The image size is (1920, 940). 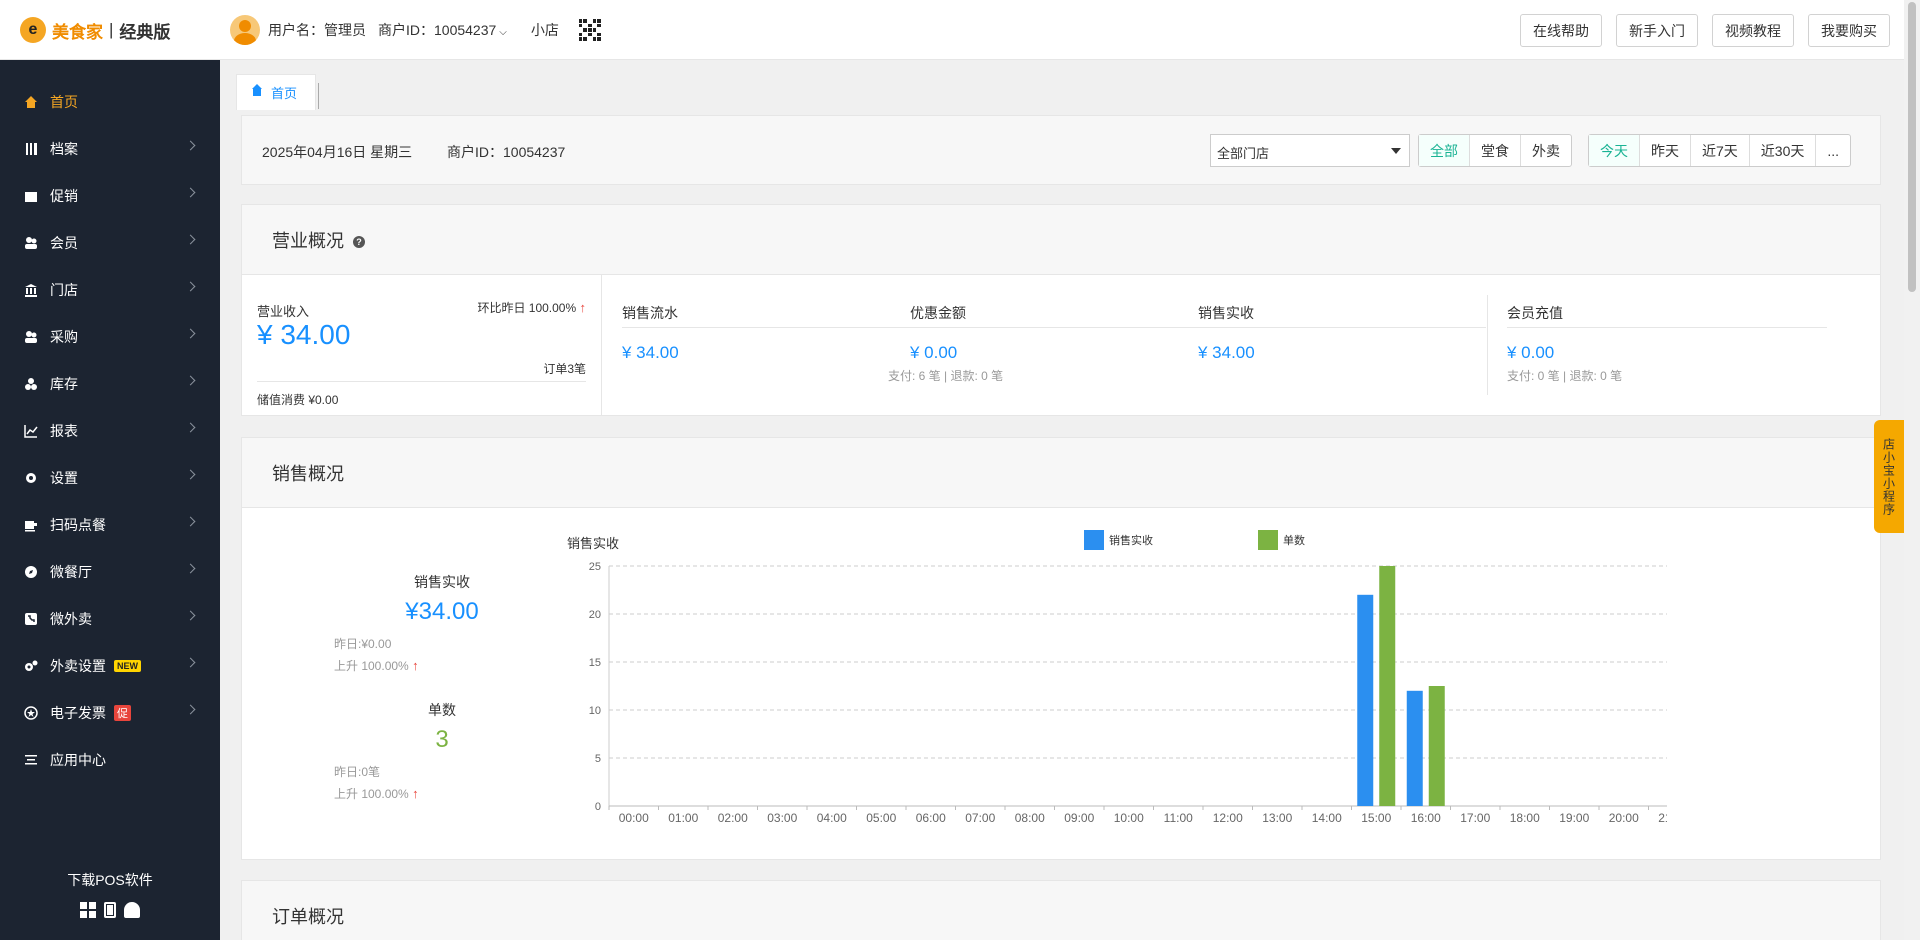 What do you see at coordinates (298, 400) in the screenshot?
I see `stored-value-consumption: 储值消费 ¥0.00` at bounding box center [298, 400].